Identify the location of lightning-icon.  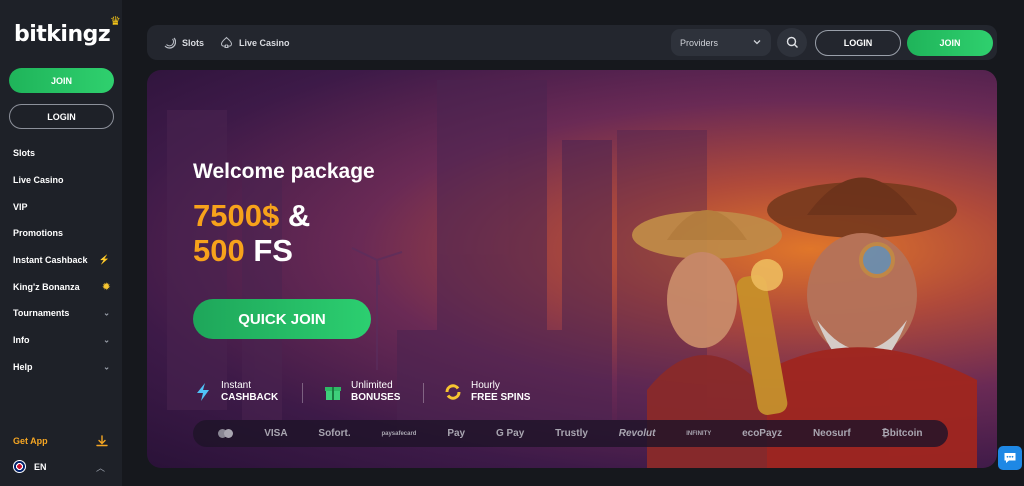
(203, 392).